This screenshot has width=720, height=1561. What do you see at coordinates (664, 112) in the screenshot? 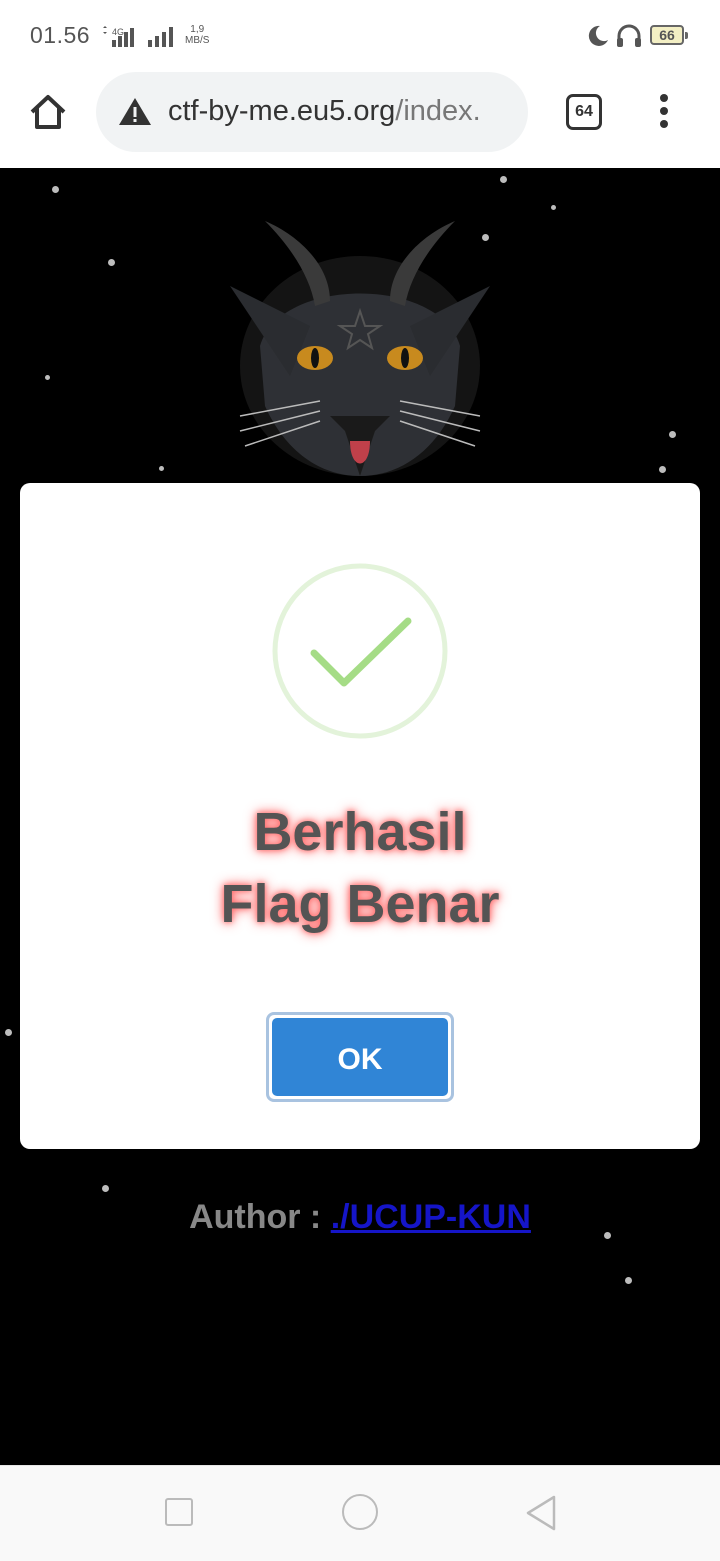
I see `more-menu-icon` at bounding box center [664, 112].